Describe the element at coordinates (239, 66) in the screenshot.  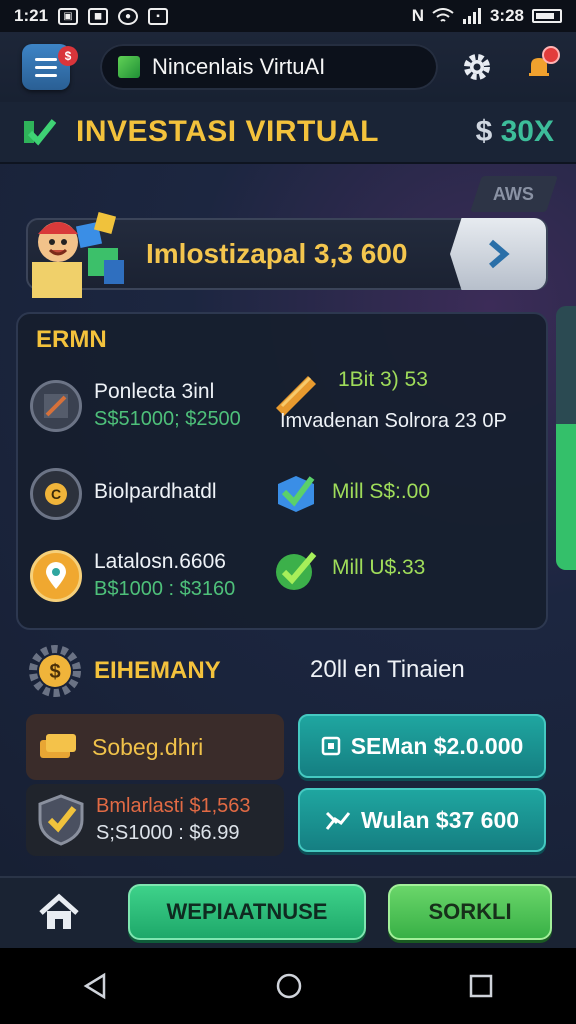
I see `app-title: Nincenlais VirtuAI` at that location.